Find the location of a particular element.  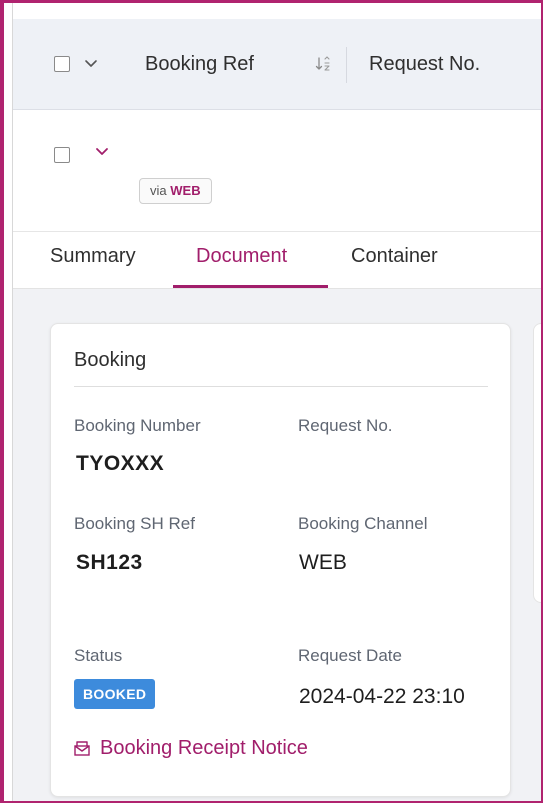

active-tab-indicator is located at coordinates (250, 286).